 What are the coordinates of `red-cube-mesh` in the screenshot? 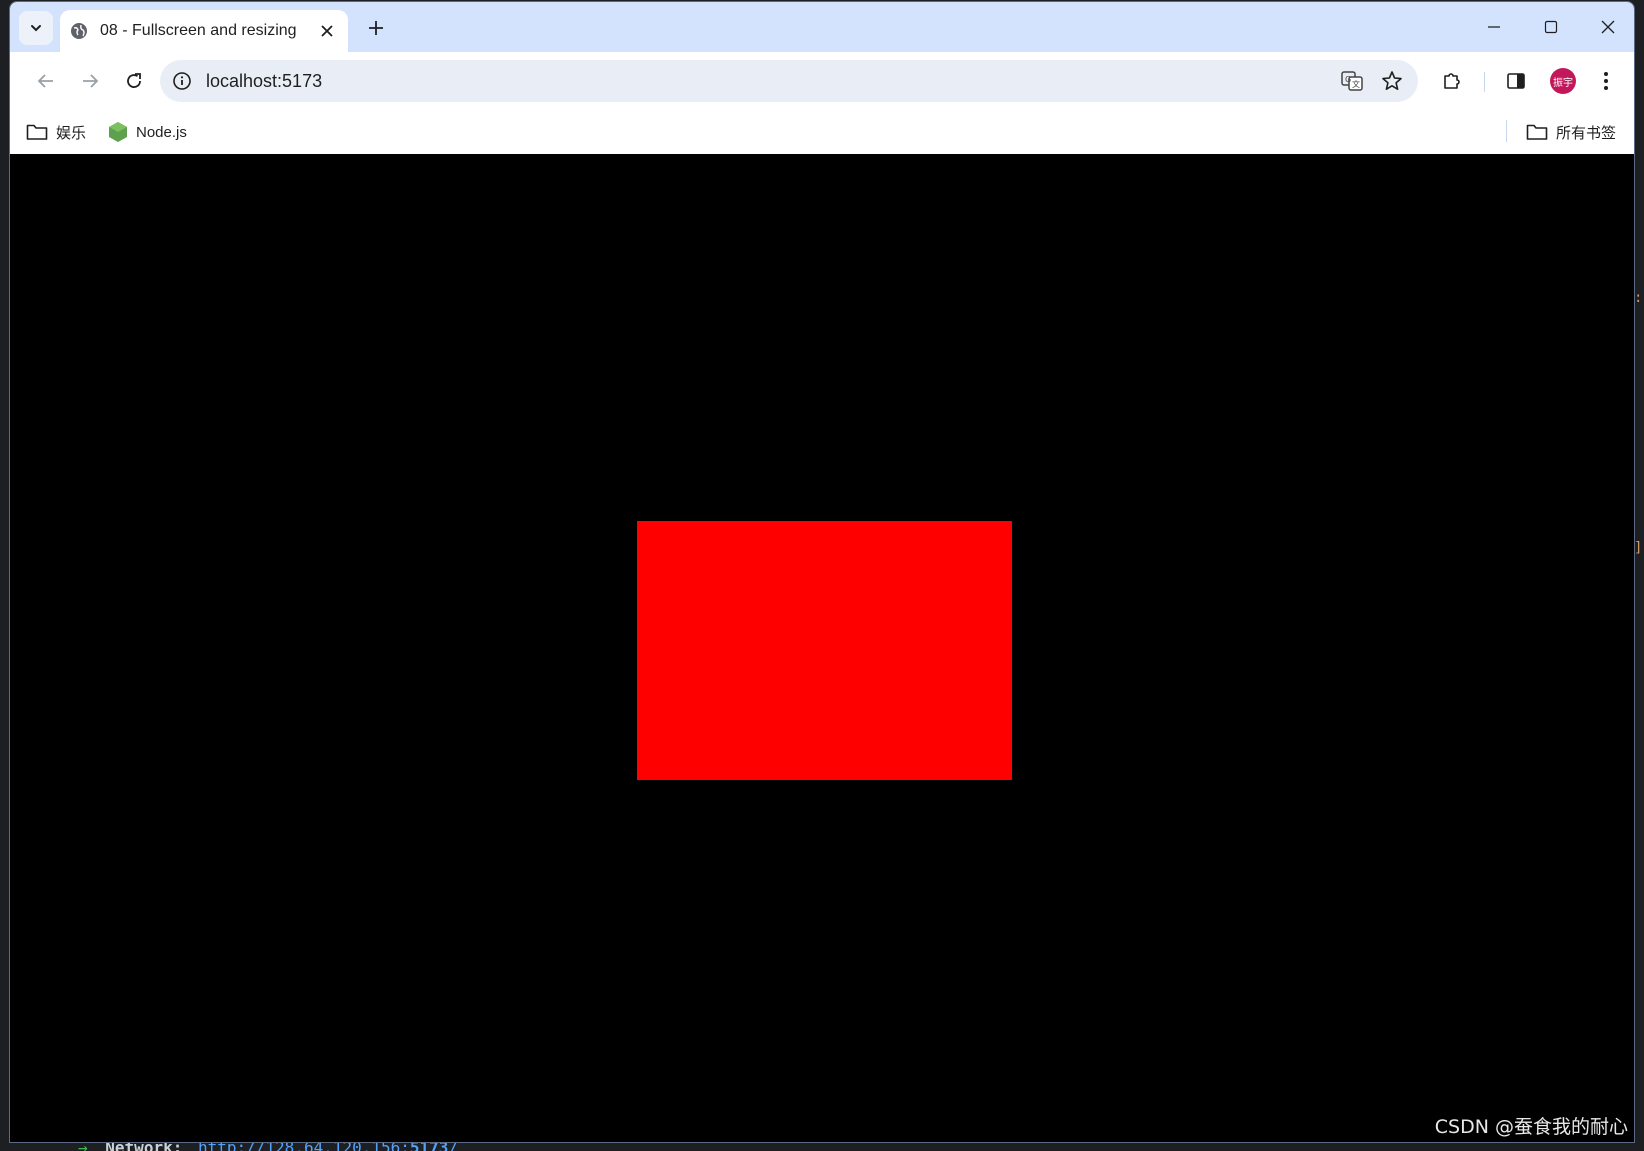 It's located at (824, 650).